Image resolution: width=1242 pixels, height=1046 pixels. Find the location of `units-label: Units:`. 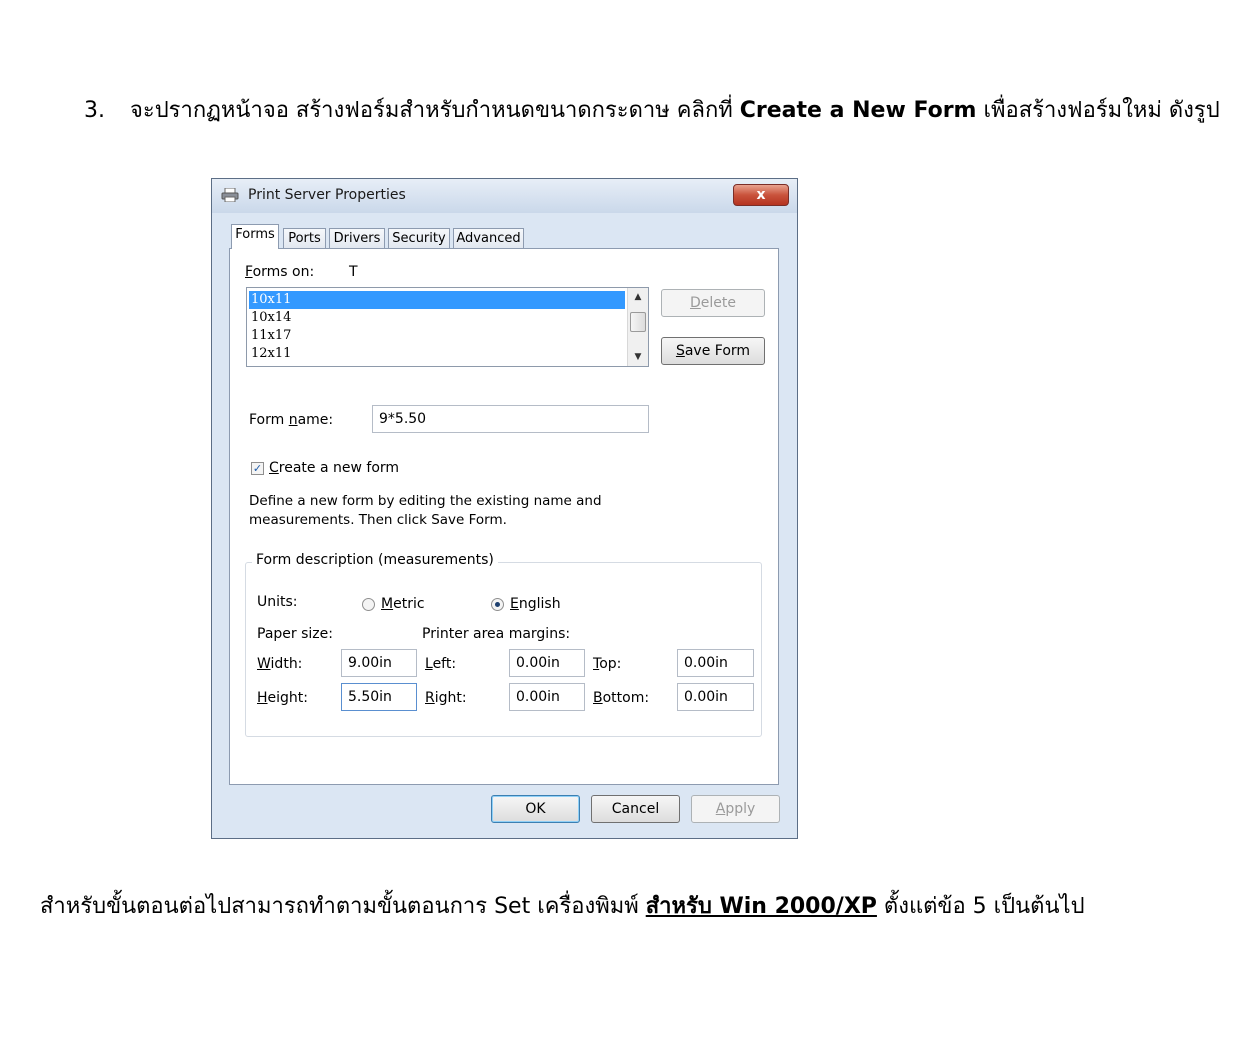

units-label: Units: is located at coordinates (277, 602).